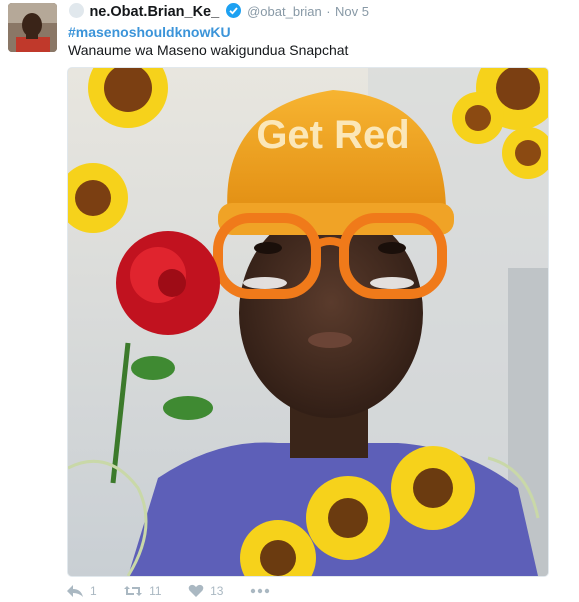 The width and height of the screenshot is (579, 602). Describe the element at coordinates (332, 135) in the screenshot. I see `cap-label: Get Red` at that location.